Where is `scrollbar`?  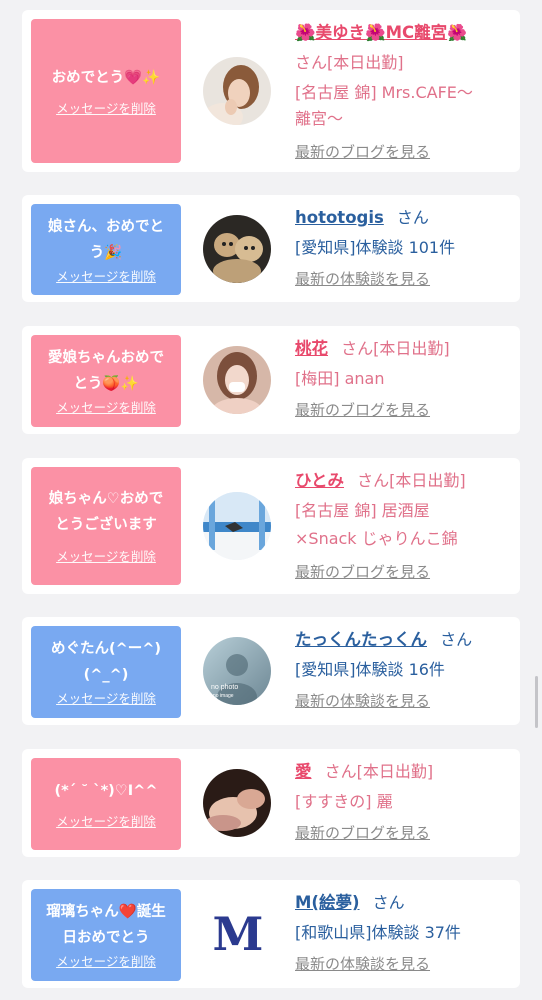 scrollbar is located at coordinates (536, 702).